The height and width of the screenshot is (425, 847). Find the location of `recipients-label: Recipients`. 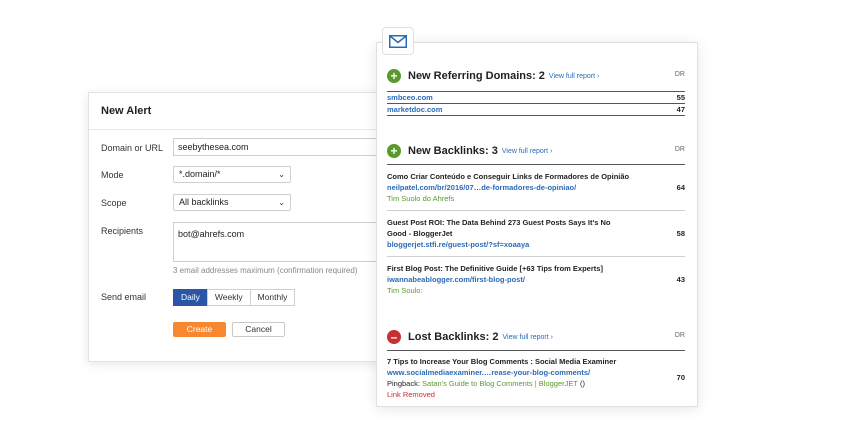

recipients-label: Recipients is located at coordinates (122, 231).